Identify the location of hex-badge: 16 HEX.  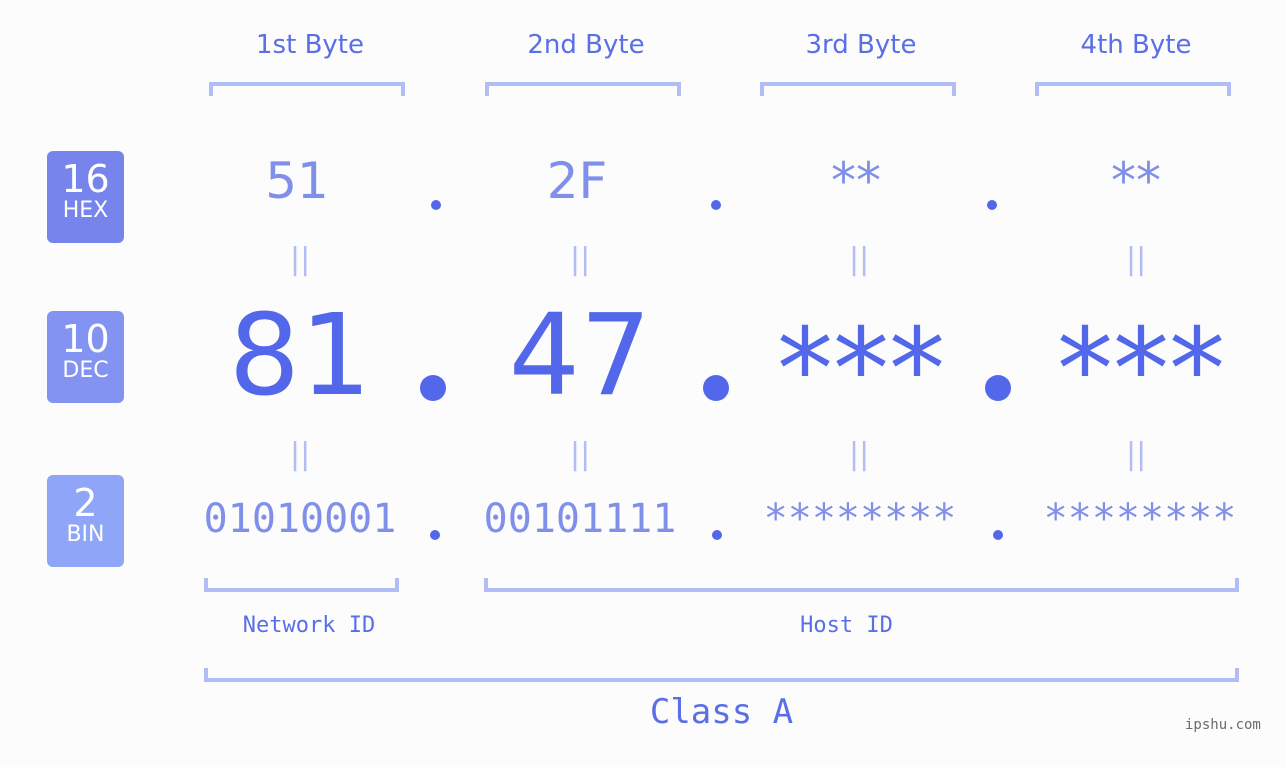
(85, 197).